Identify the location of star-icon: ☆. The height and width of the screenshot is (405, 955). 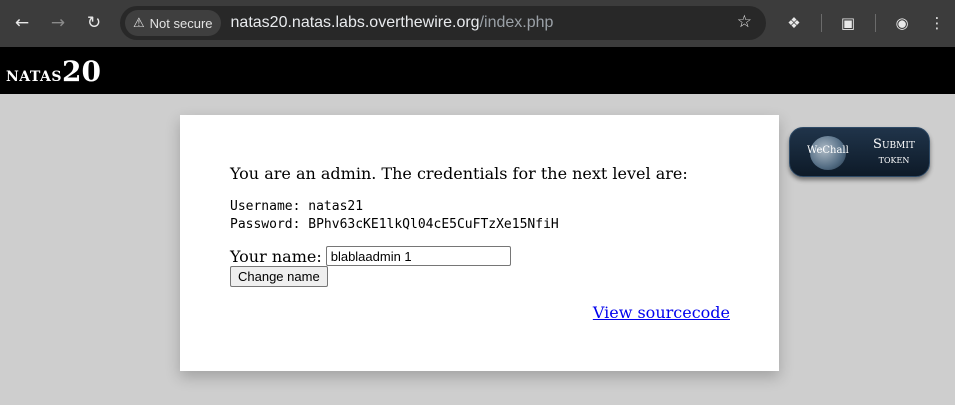
(744, 22).